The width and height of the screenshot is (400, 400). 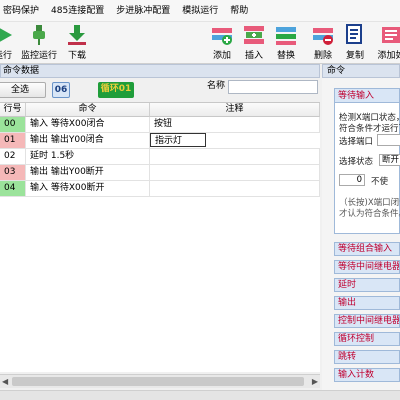 I want to click on insert-button: 插入, so click(x=254, y=42).